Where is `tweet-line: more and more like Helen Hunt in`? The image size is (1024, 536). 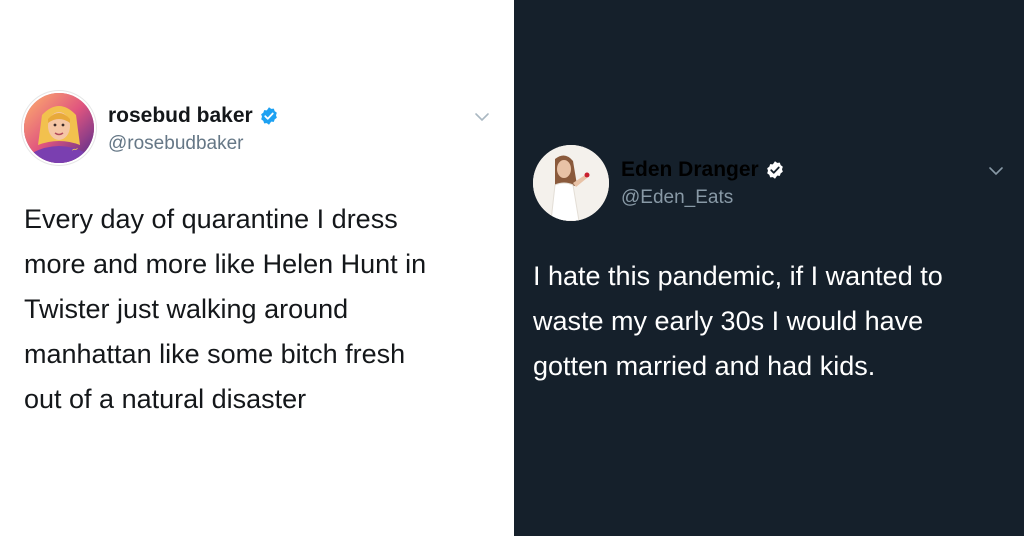
tweet-line: more and more like Helen Hunt in is located at coordinates (225, 264).